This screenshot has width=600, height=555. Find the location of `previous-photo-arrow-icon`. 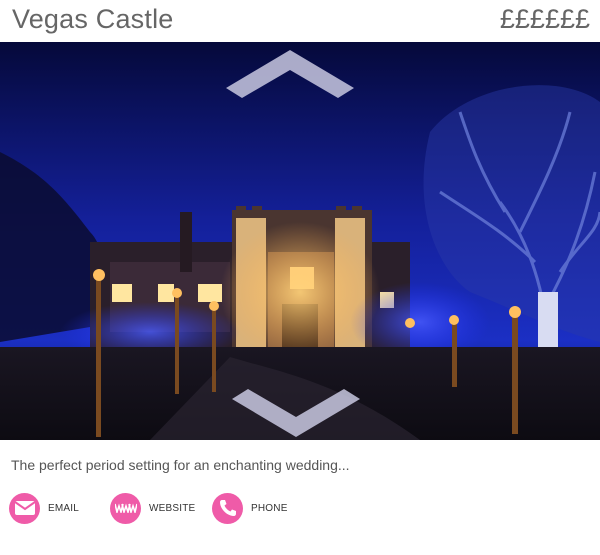

previous-photo-arrow-icon is located at coordinates (290, 76).